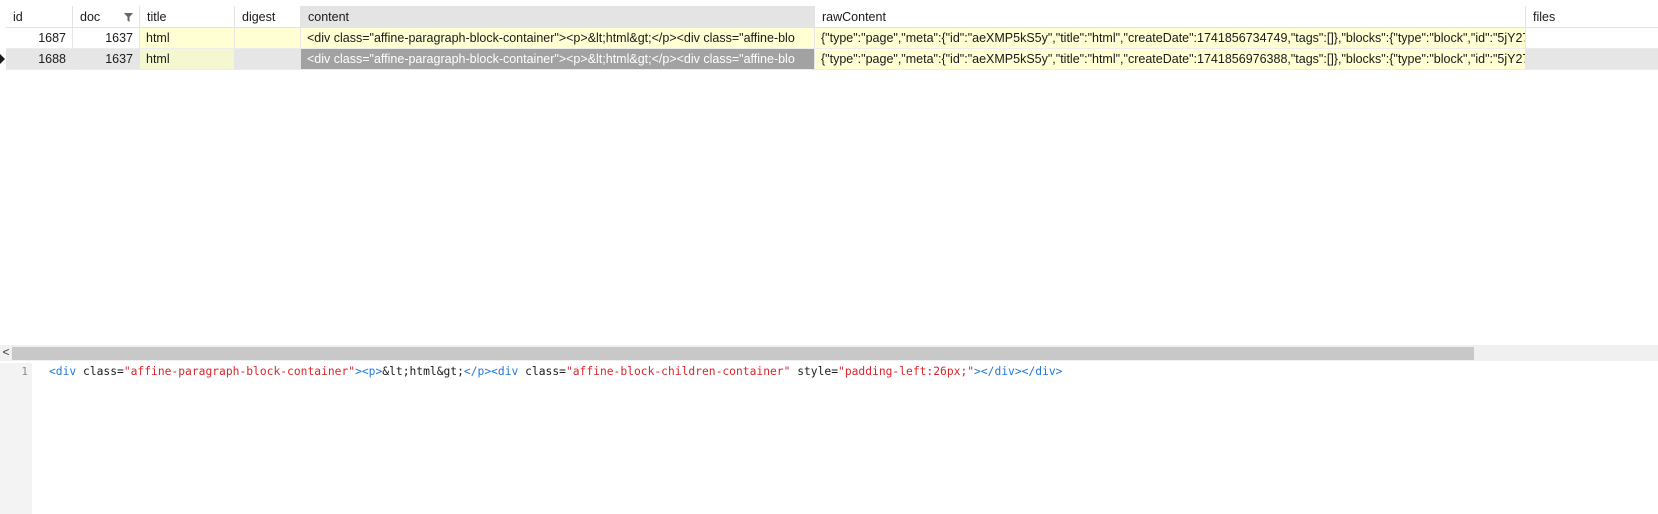 The width and height of the screenshot is (1658, 514). Describe the element at coordinates (743, 353) in the screenshot. I see `scrollbar-thumb` at that location.